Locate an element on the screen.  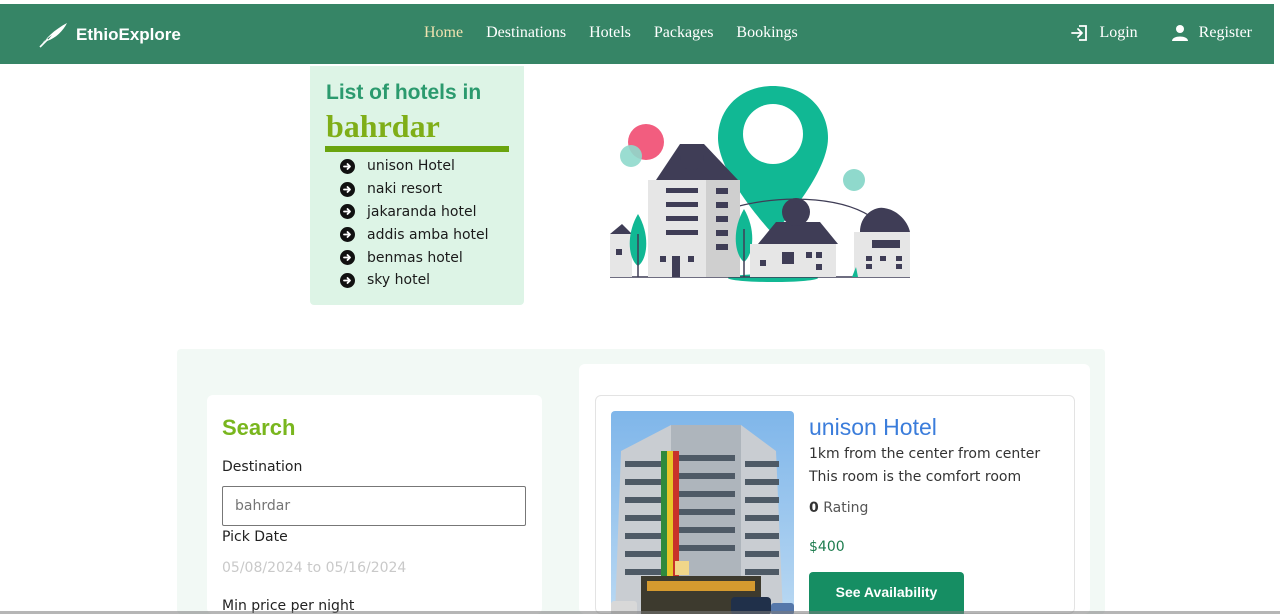
list-item: benmas hotel is located at coordinates (414, 257).